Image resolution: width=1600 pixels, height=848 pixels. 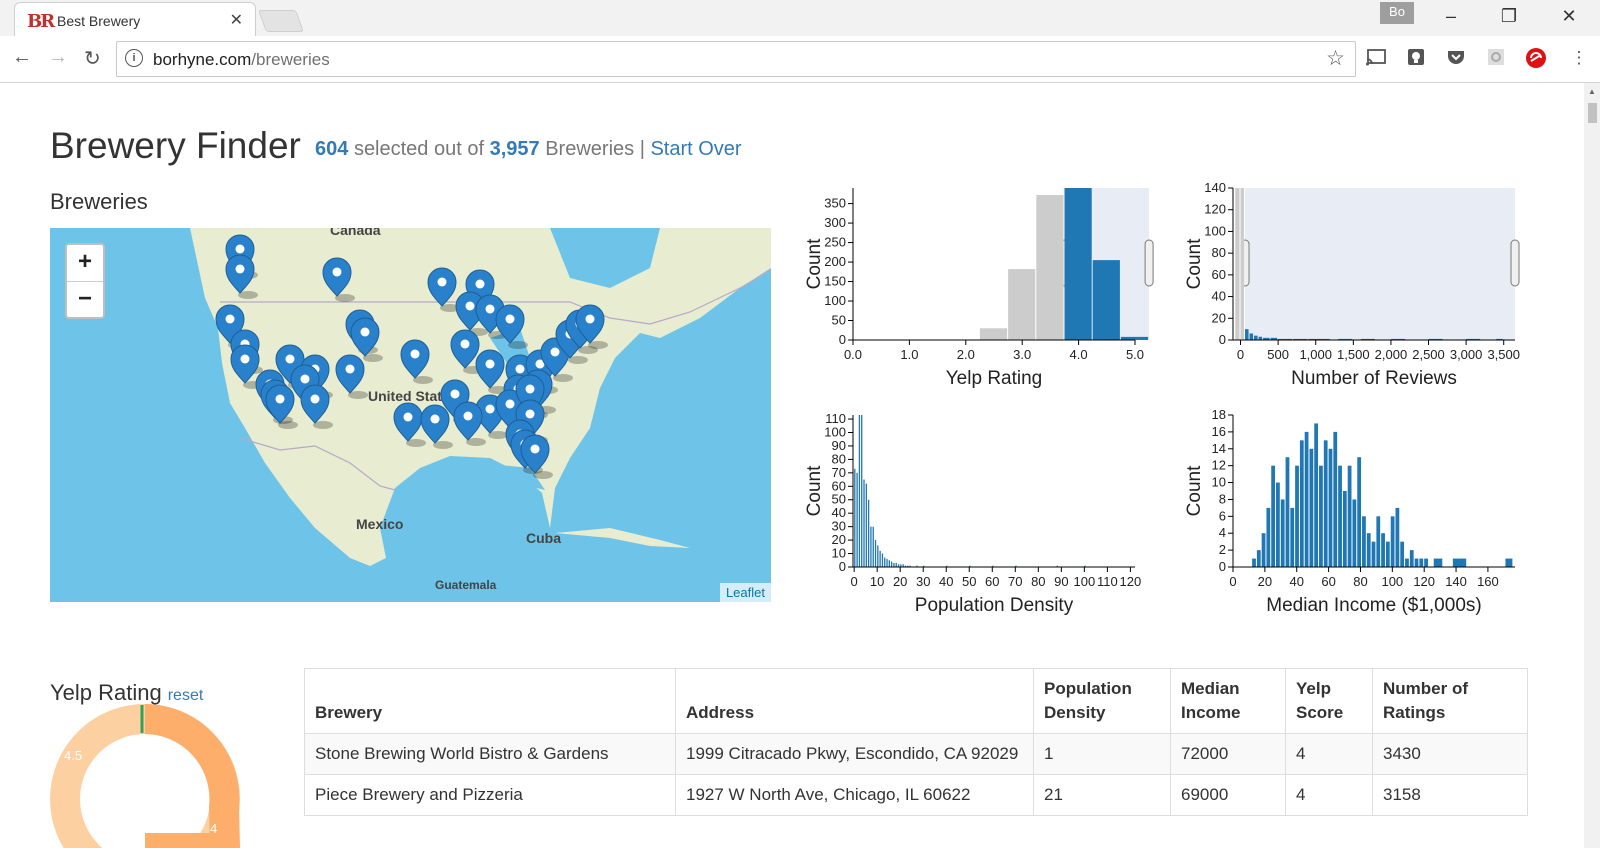 What do you see at coordinates (1515, 263) in the screenshot?
I see `brush-handle-right` at bounding box center [1515, 263].